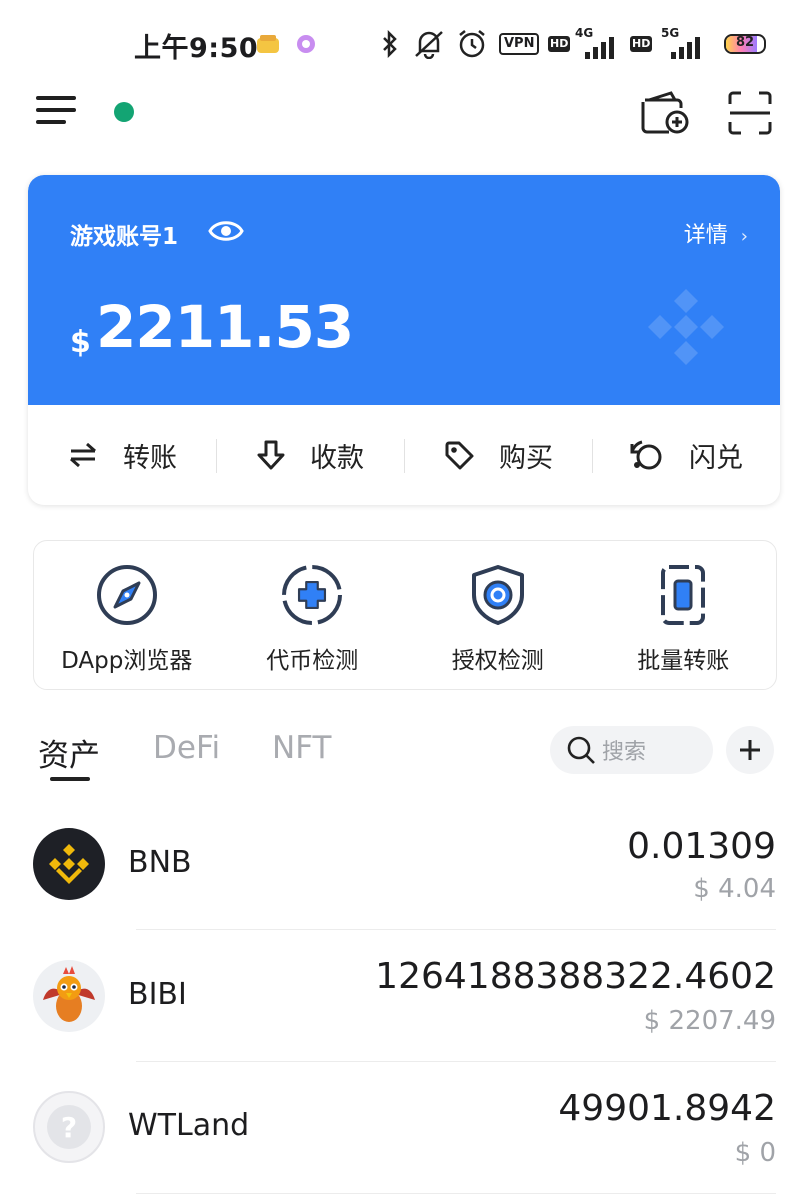 This screenshot has height=1200, width=809. I want to click on hd-label-1: HD, so click(559, 44).